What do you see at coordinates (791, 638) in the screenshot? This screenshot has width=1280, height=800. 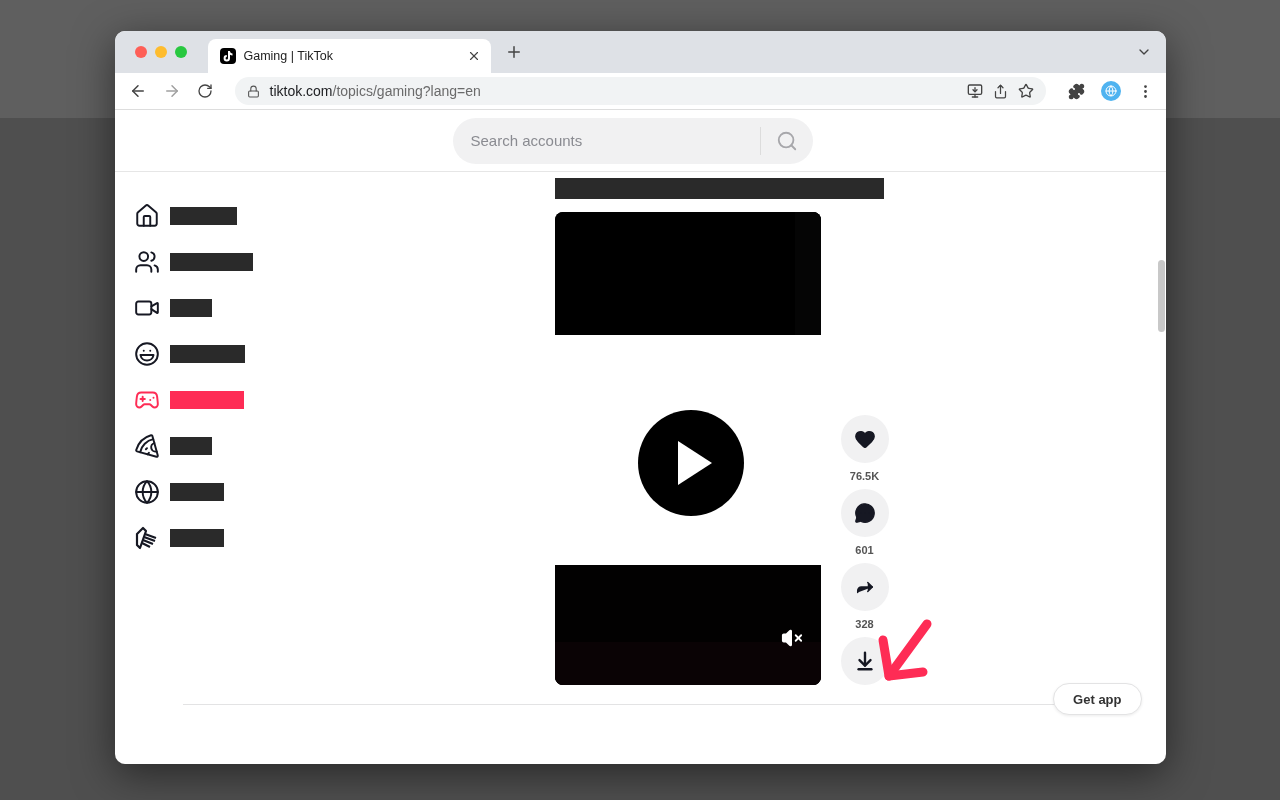 I see `muted-speaker-icon` at bounding box center [791, 638].